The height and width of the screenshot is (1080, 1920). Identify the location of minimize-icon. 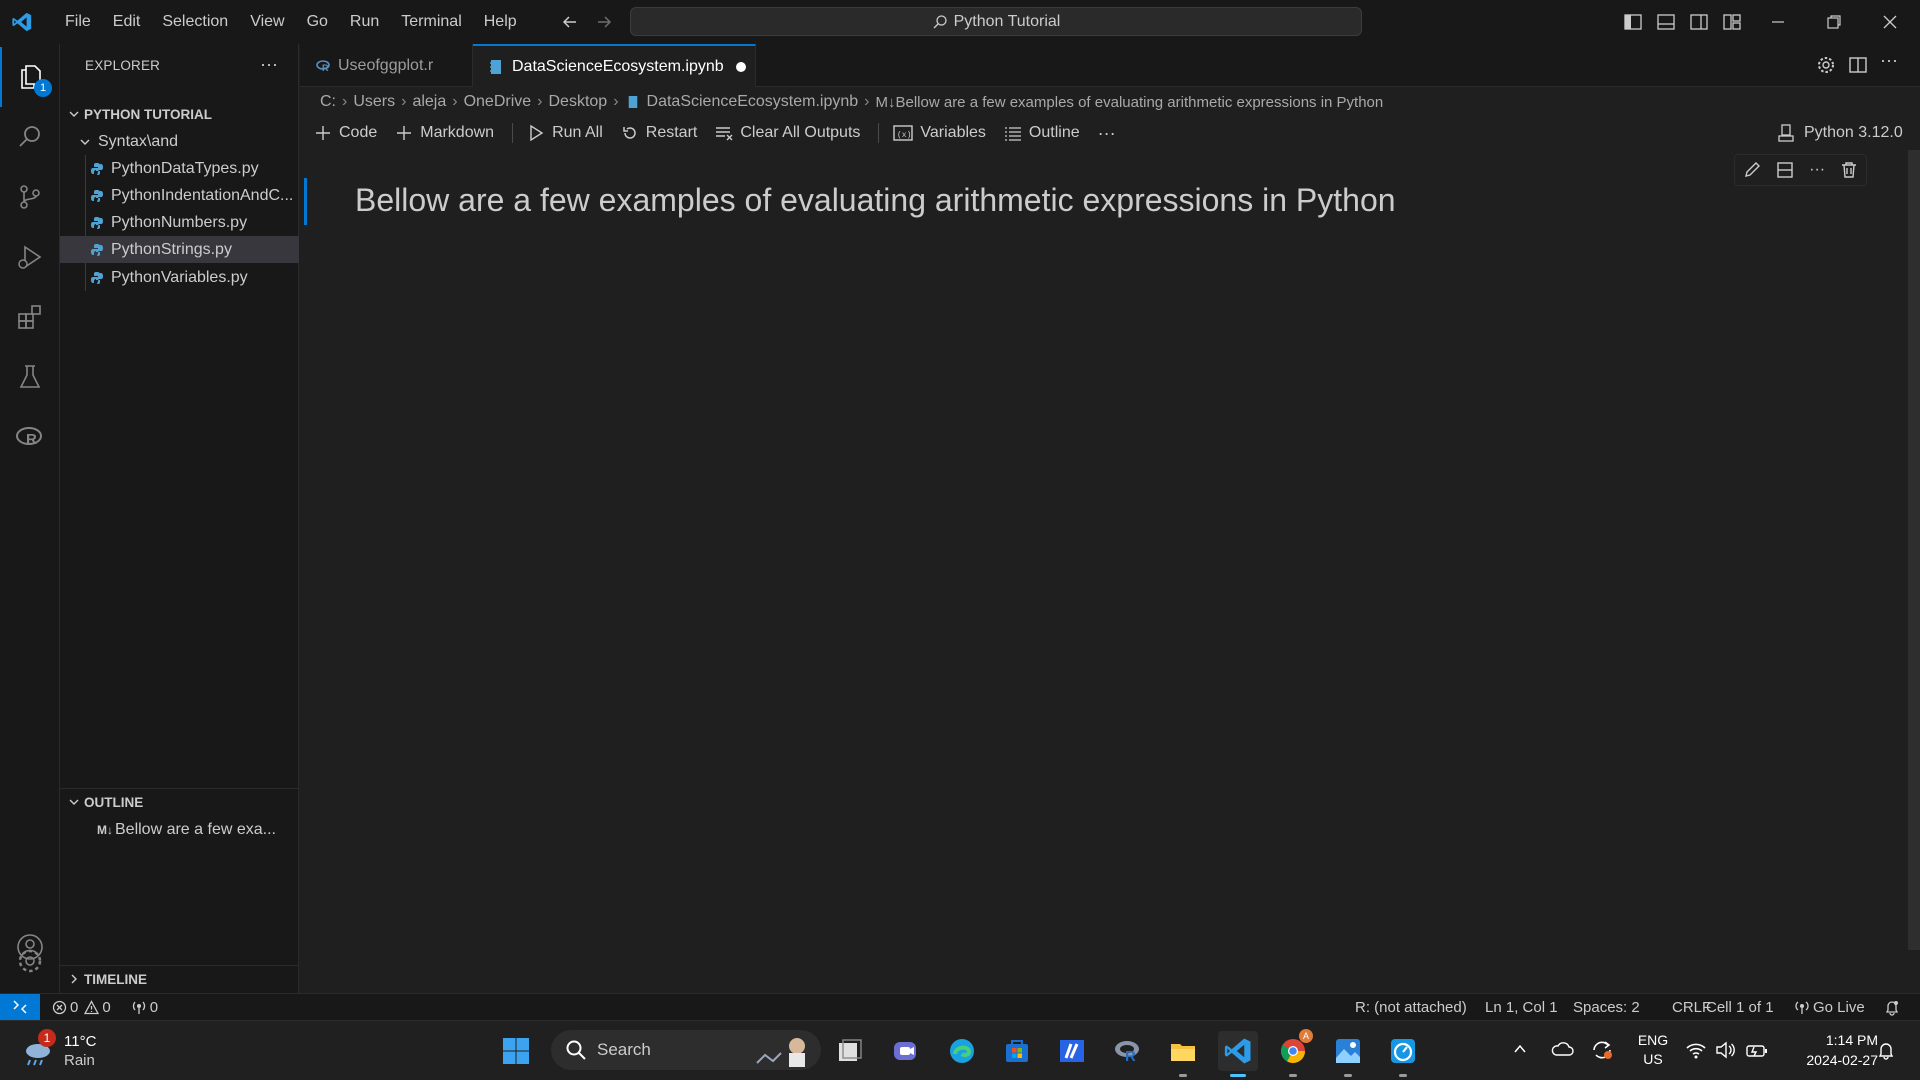
(1778, 22).